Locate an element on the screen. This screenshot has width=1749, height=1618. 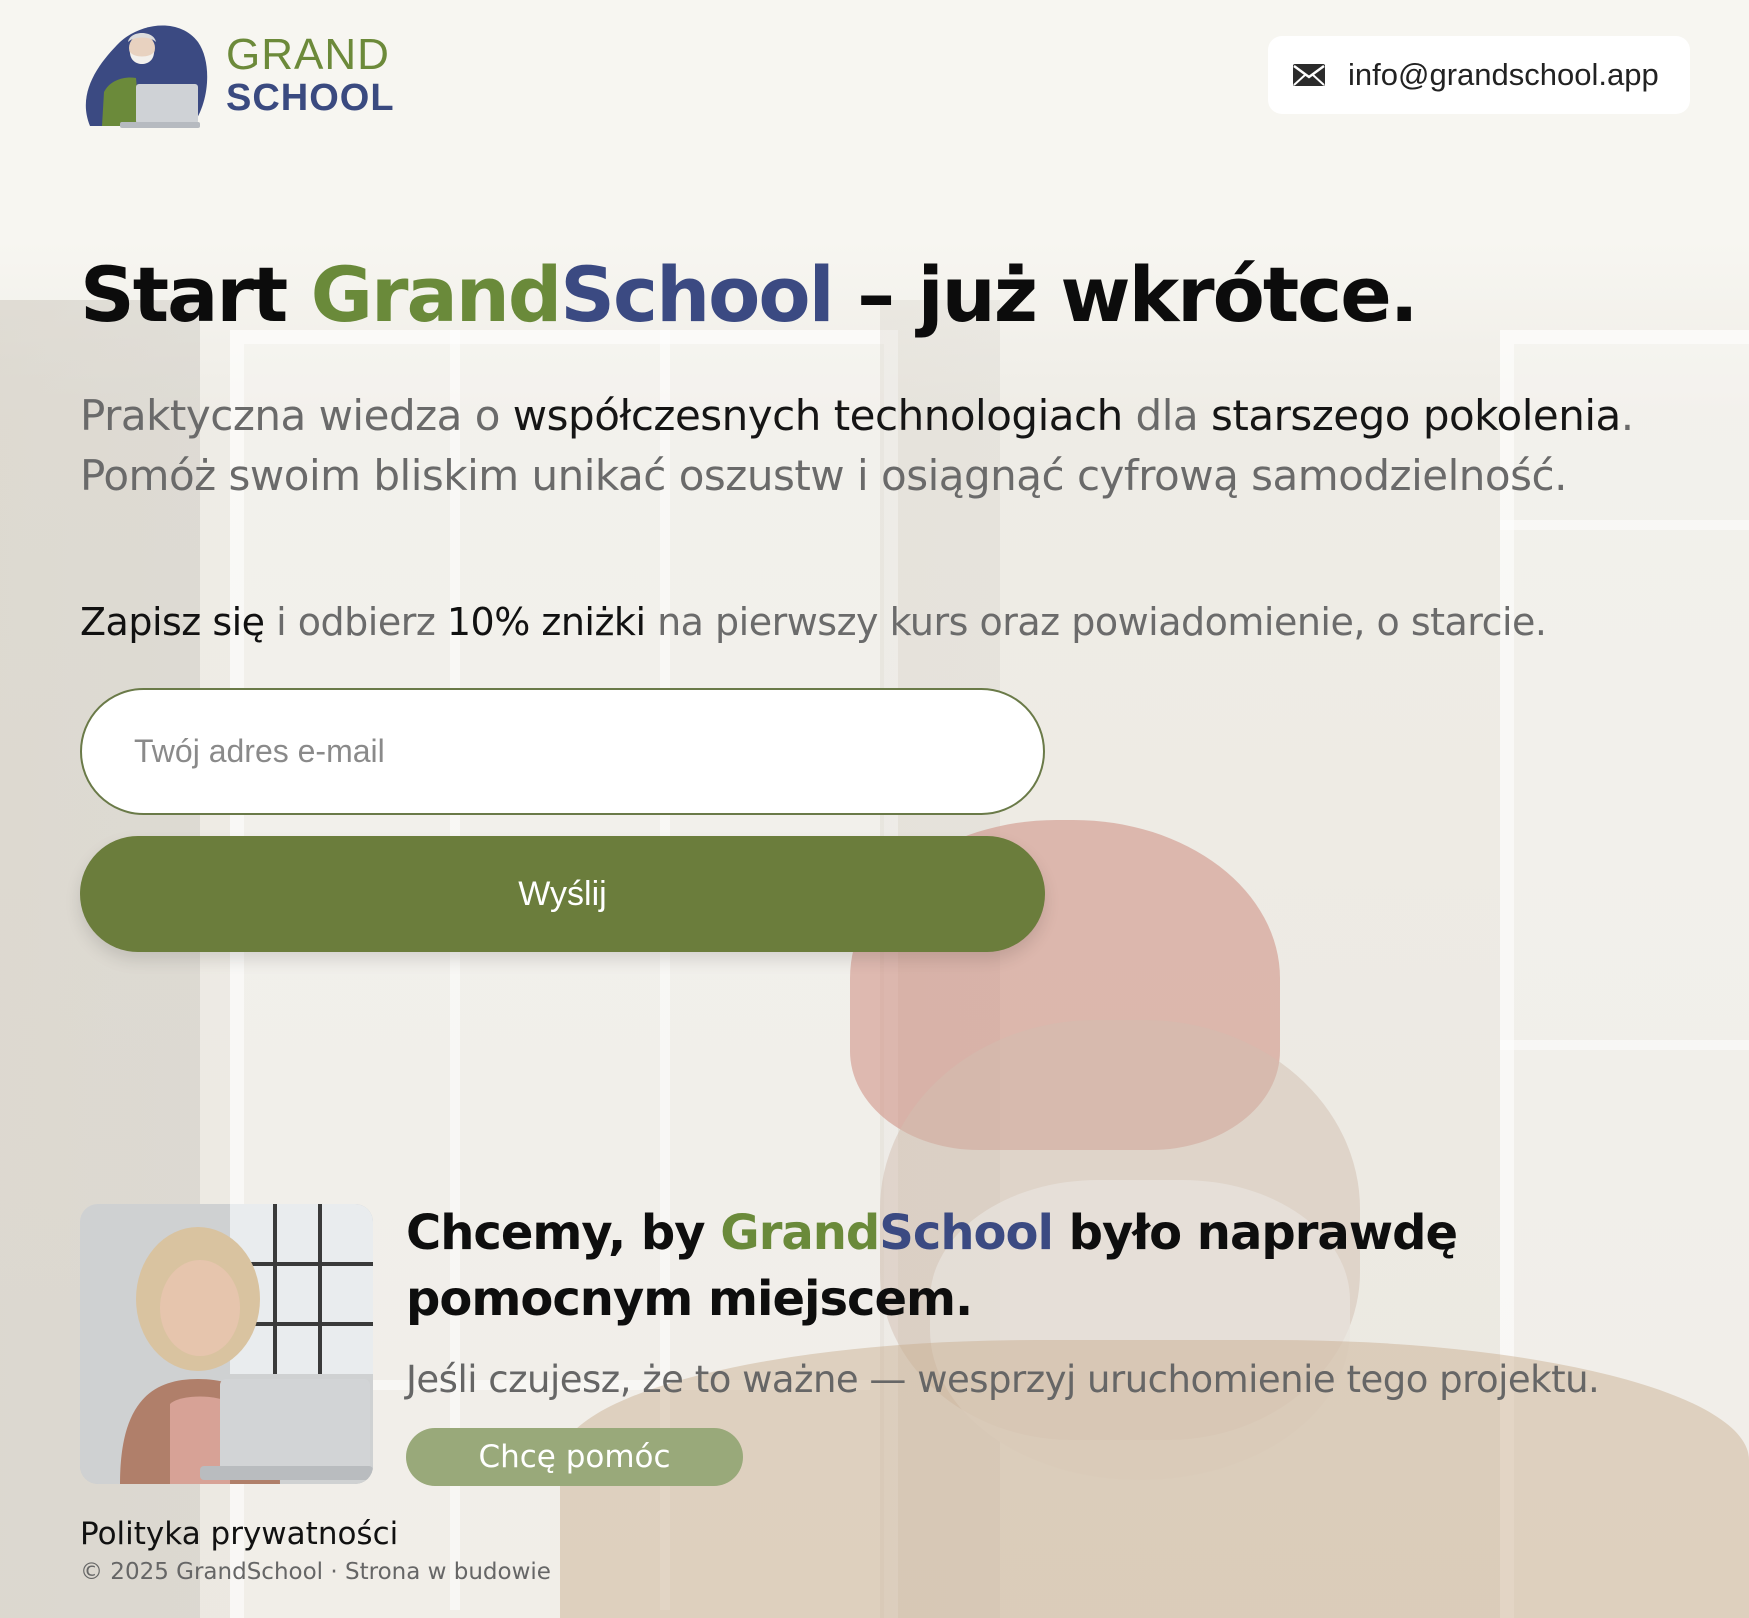
grandpa-laptop-logo-icon is located at coordinates (145, 75).